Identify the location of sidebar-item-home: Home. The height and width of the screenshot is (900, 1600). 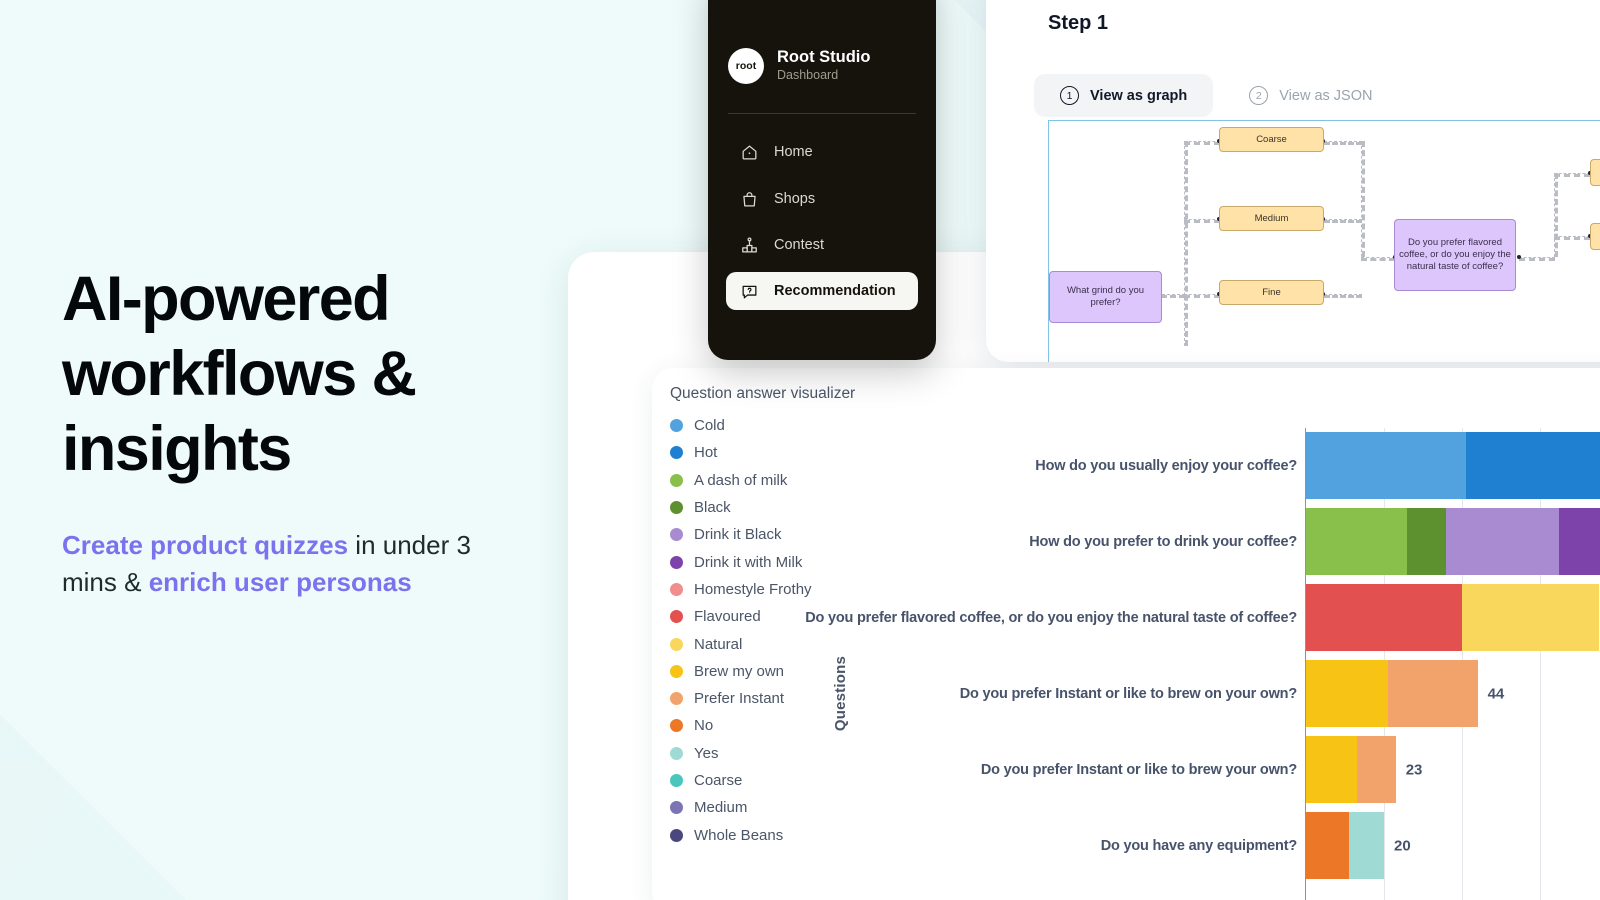
(822, 152).